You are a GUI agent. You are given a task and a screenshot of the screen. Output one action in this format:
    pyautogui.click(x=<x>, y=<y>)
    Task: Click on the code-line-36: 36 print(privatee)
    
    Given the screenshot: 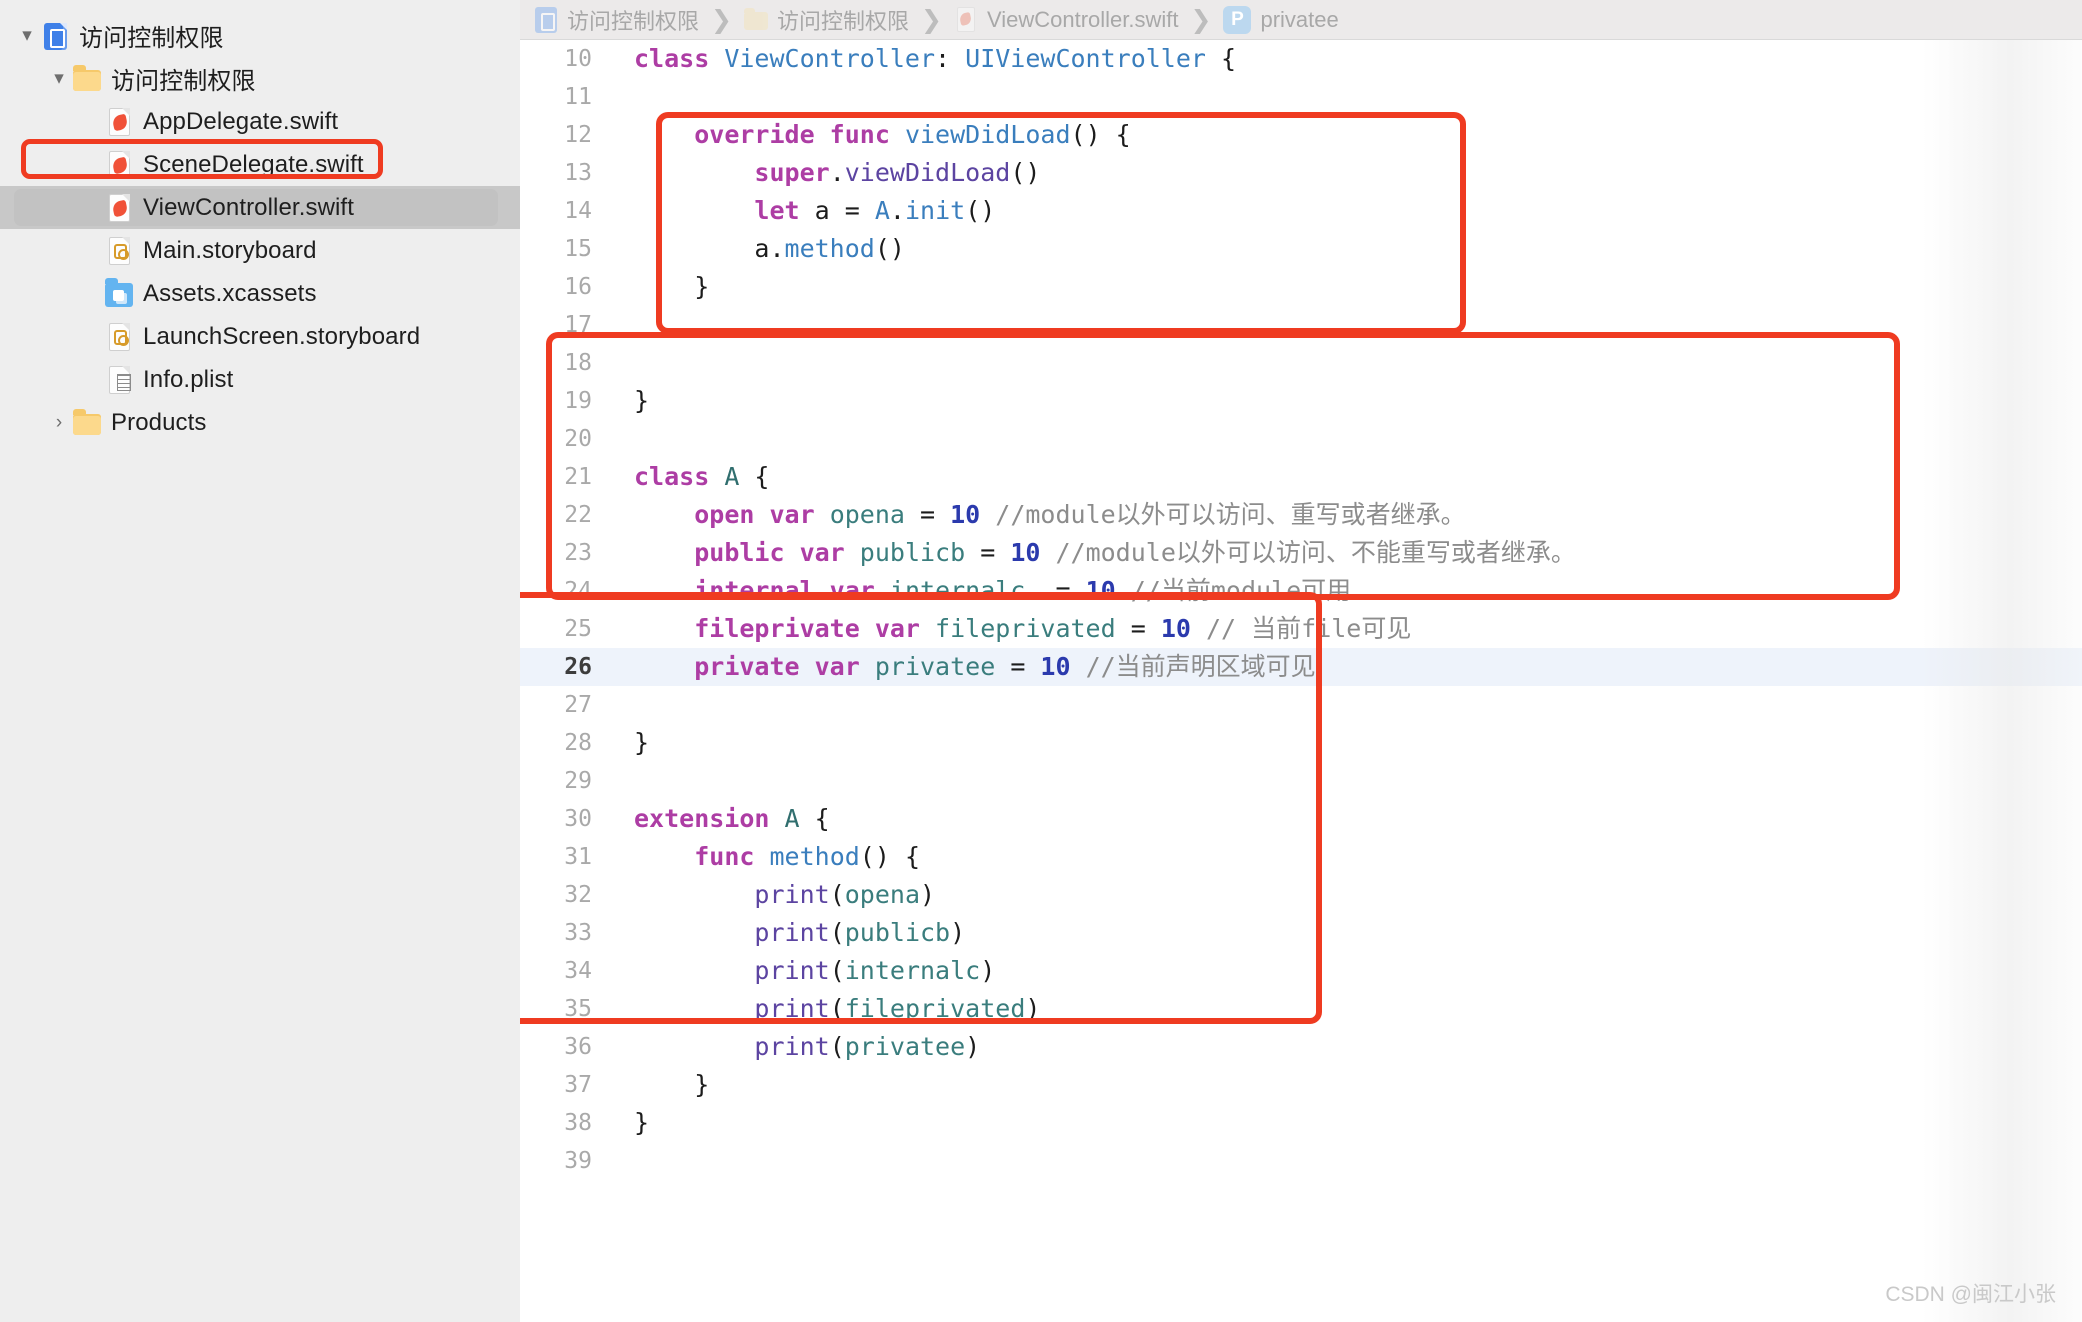 What is the action you would take?
    pyautogui.click(x=1301, y=1047)
    